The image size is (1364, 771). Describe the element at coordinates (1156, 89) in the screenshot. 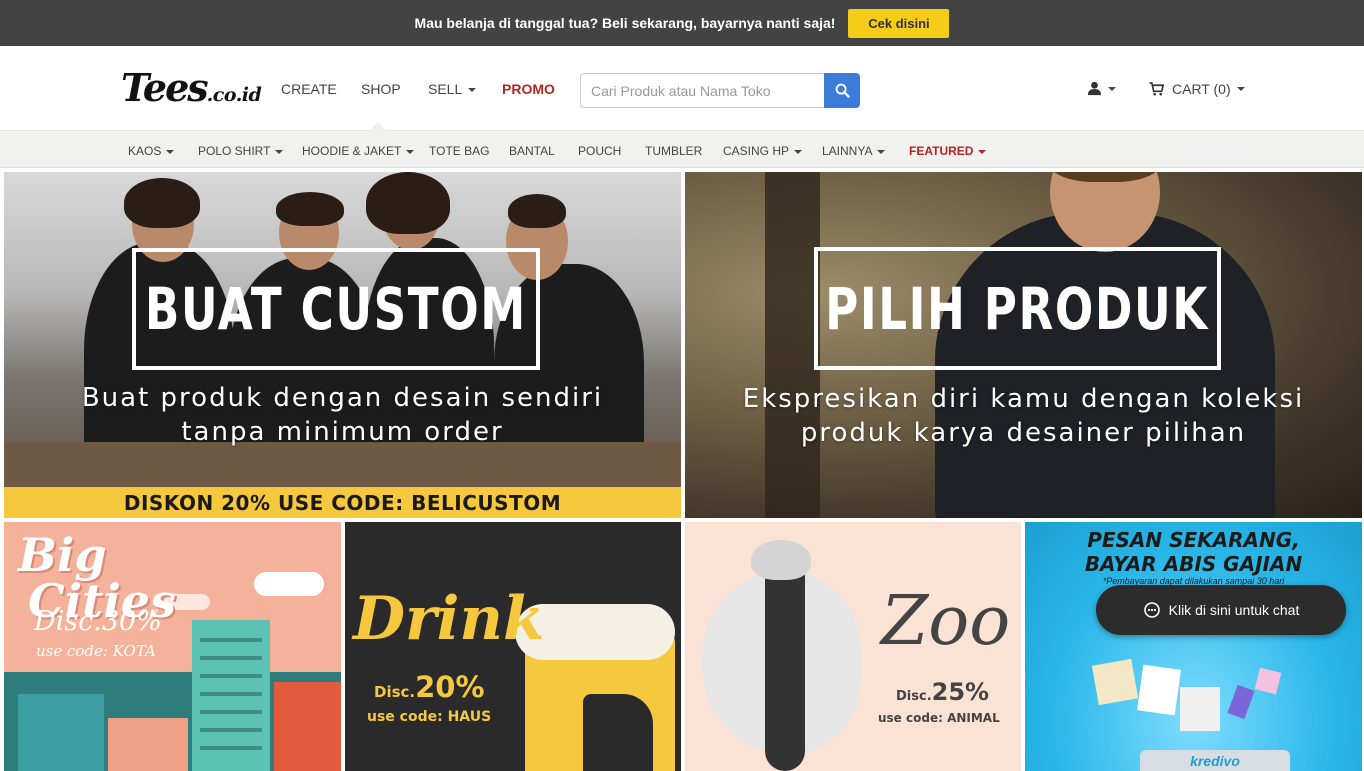

I see `cart-icon` at that location.